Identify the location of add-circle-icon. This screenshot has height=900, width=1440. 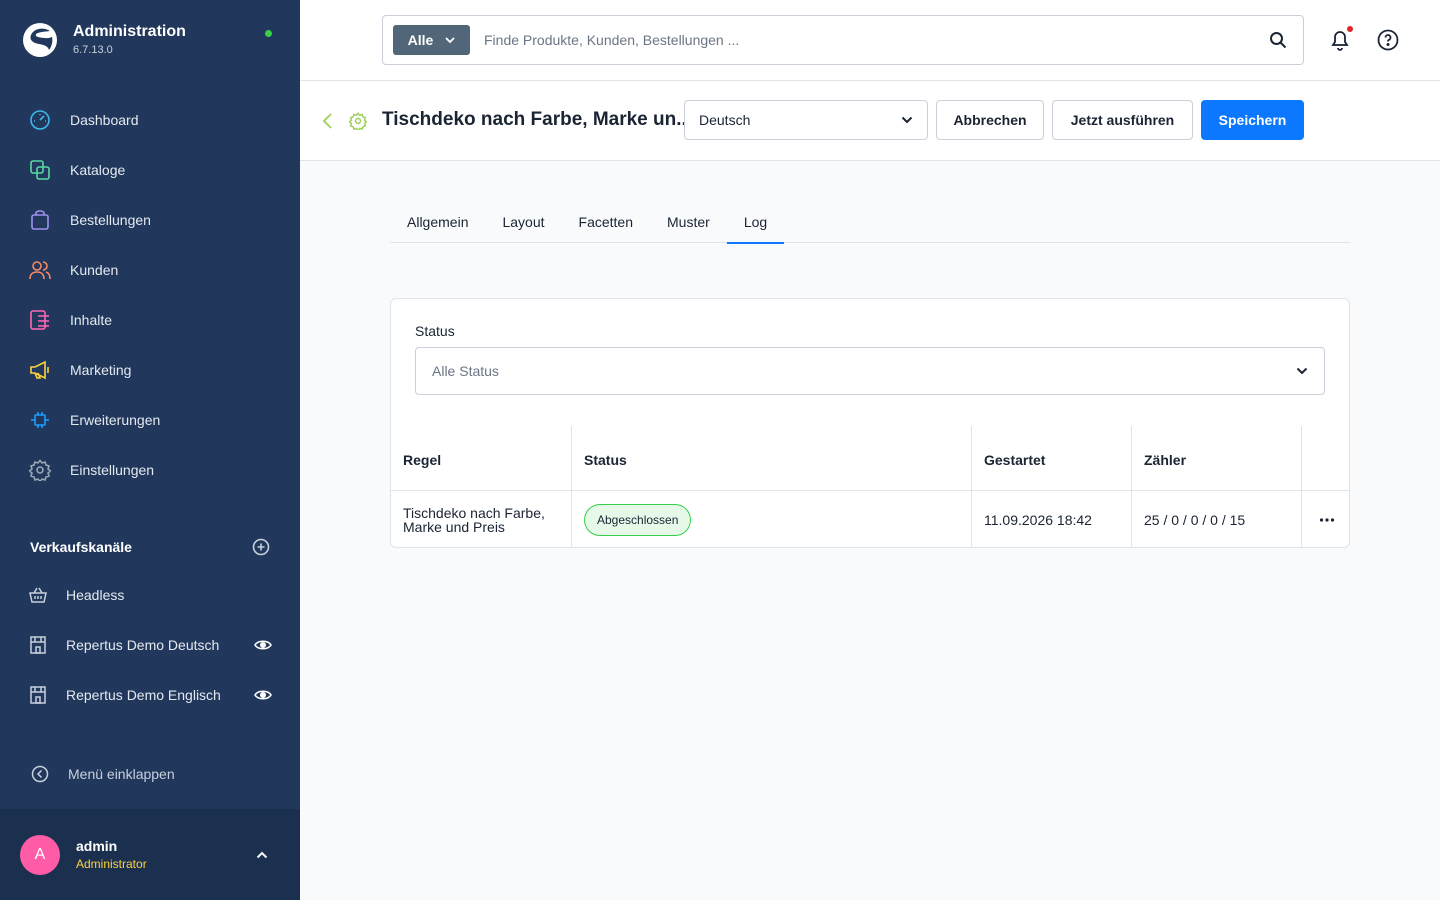
(261, 547).